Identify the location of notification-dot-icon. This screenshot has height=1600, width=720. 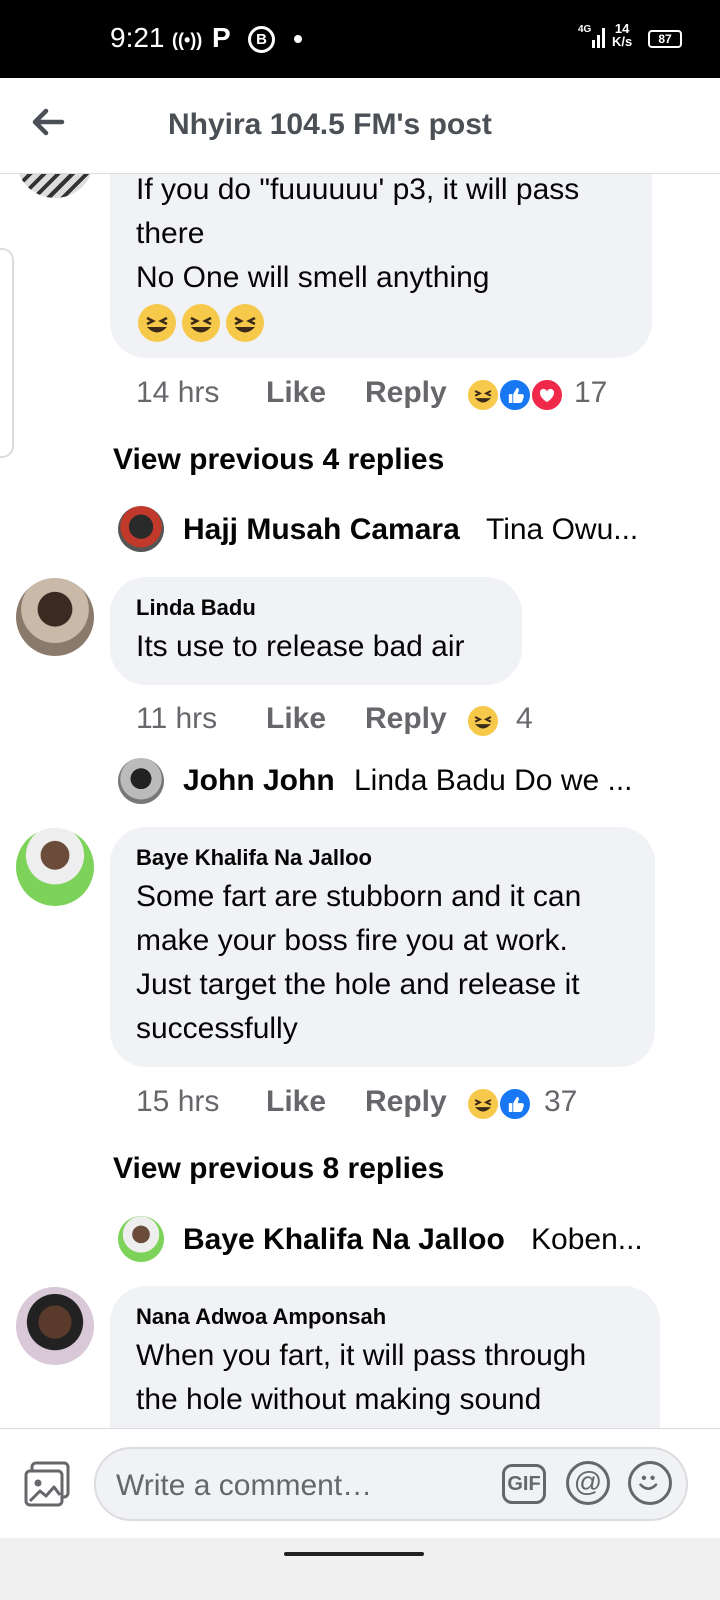
(298, 39).